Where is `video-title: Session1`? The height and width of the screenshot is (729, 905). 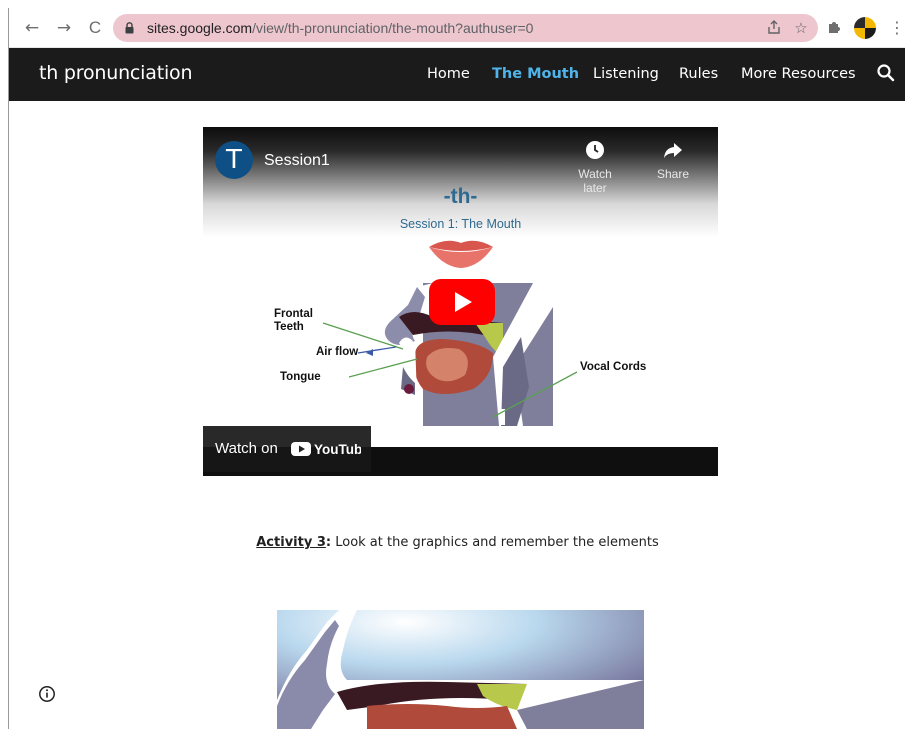 video-title: Session1 is located at coordinates (297, 161).